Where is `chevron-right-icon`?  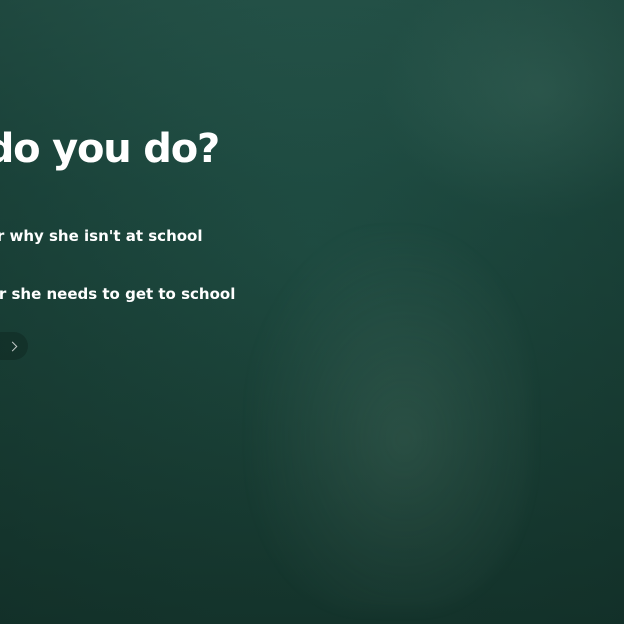 chevron-right-icon is located at coordinates (12, 346).